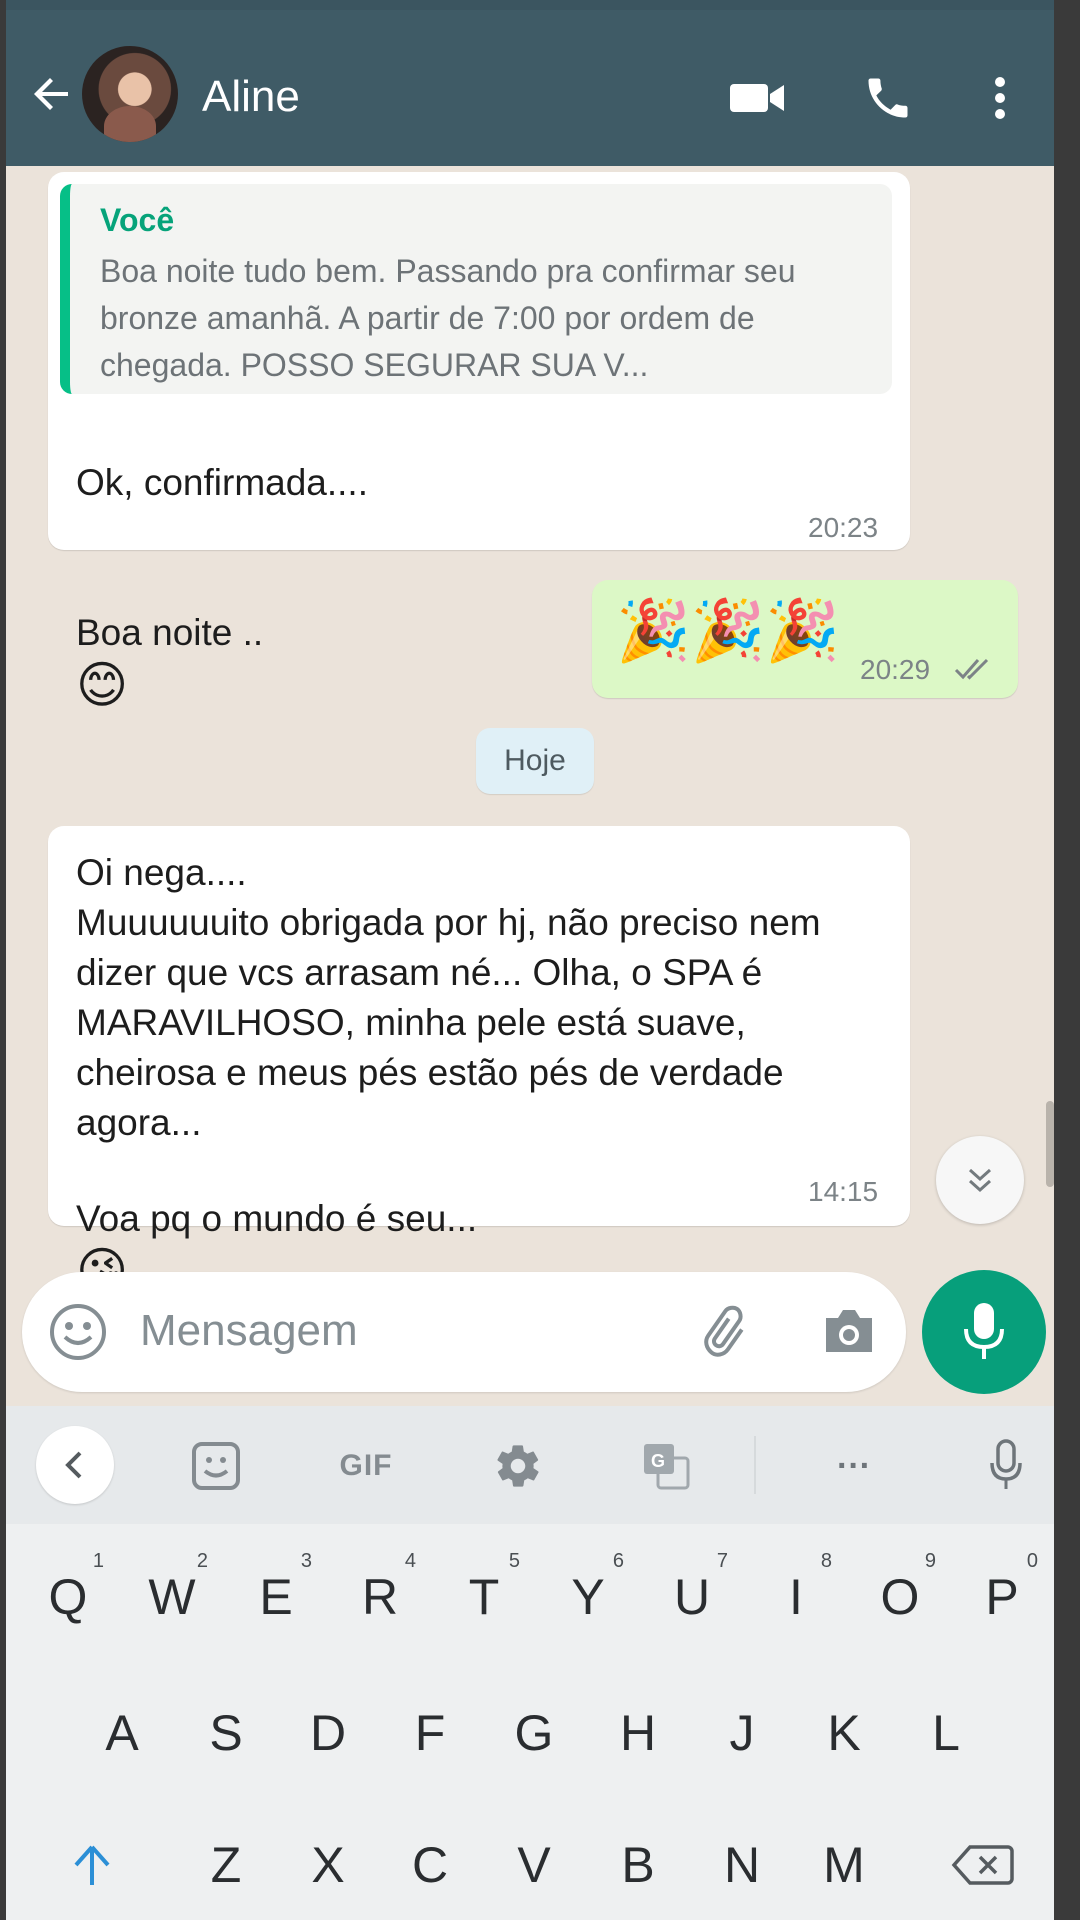  Describe the element at coordinates (328, 1733) in the screenshot. I see `key-d: D` at that location.